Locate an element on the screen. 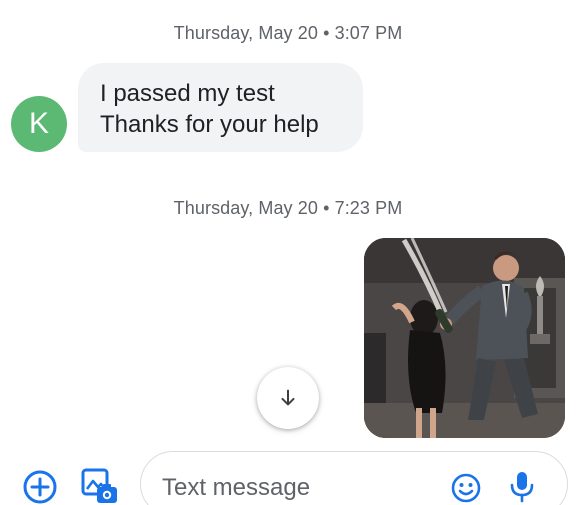 The width and height of the screenshot is (576, 505). celebration-gif-image is located at coordinates (464, 338).